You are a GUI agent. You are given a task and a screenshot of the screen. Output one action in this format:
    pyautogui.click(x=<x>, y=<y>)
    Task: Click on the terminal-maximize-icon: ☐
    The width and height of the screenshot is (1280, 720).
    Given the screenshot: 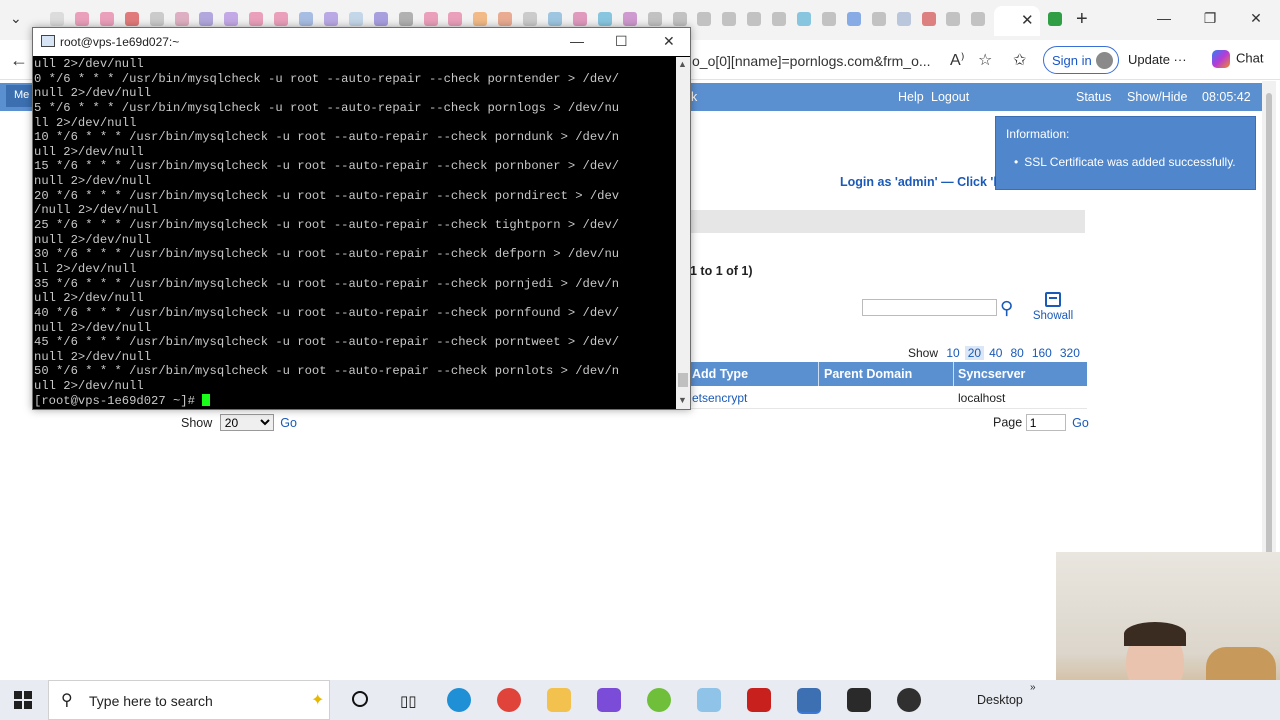 What is the action you would take?
    pyautogui.click(x=621, y=41)
    